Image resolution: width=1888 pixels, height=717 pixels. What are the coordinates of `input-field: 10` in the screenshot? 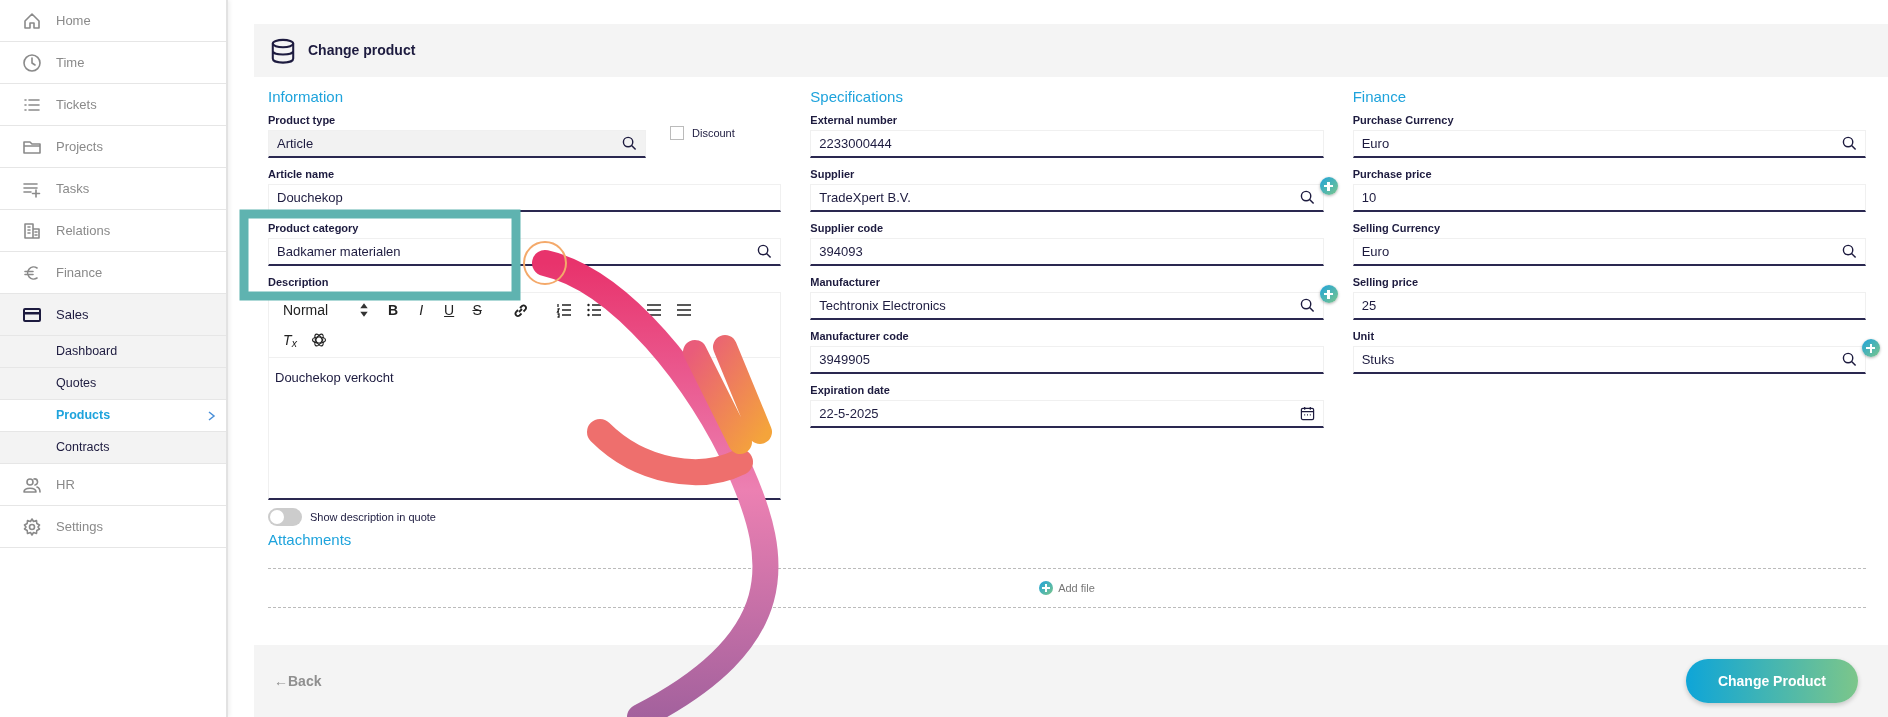 It's located at (1609, 198).